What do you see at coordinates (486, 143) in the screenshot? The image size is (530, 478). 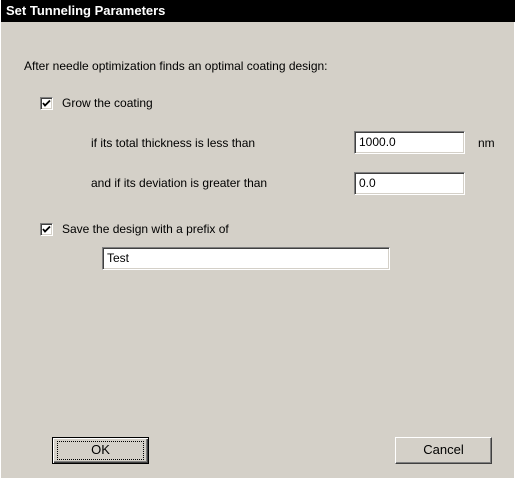 I see `thickness-unit: nm` at bounding box center [486, 143].